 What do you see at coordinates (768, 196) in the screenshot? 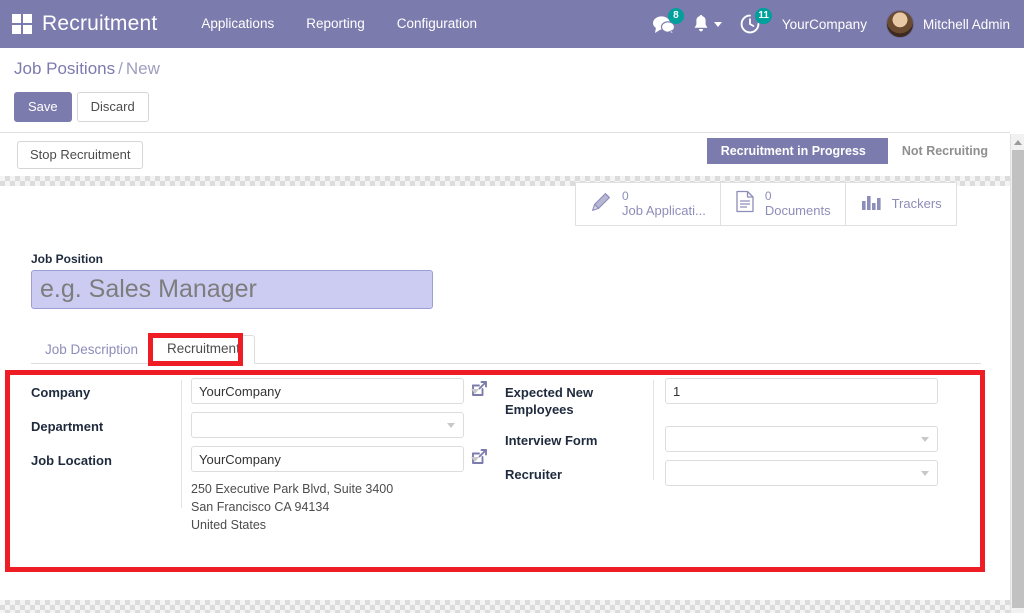
I see `stat-value-documents: 0` at bounding box center [768, 196].